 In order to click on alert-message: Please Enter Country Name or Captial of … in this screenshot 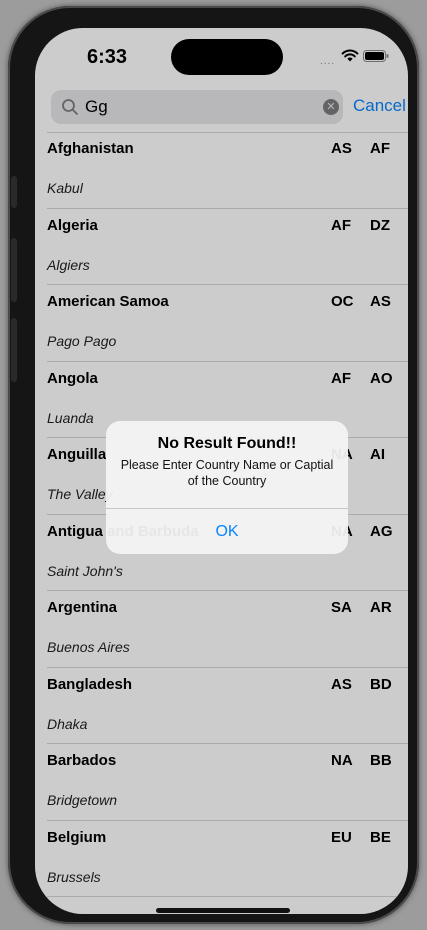, I will do `click(227, 473)`.